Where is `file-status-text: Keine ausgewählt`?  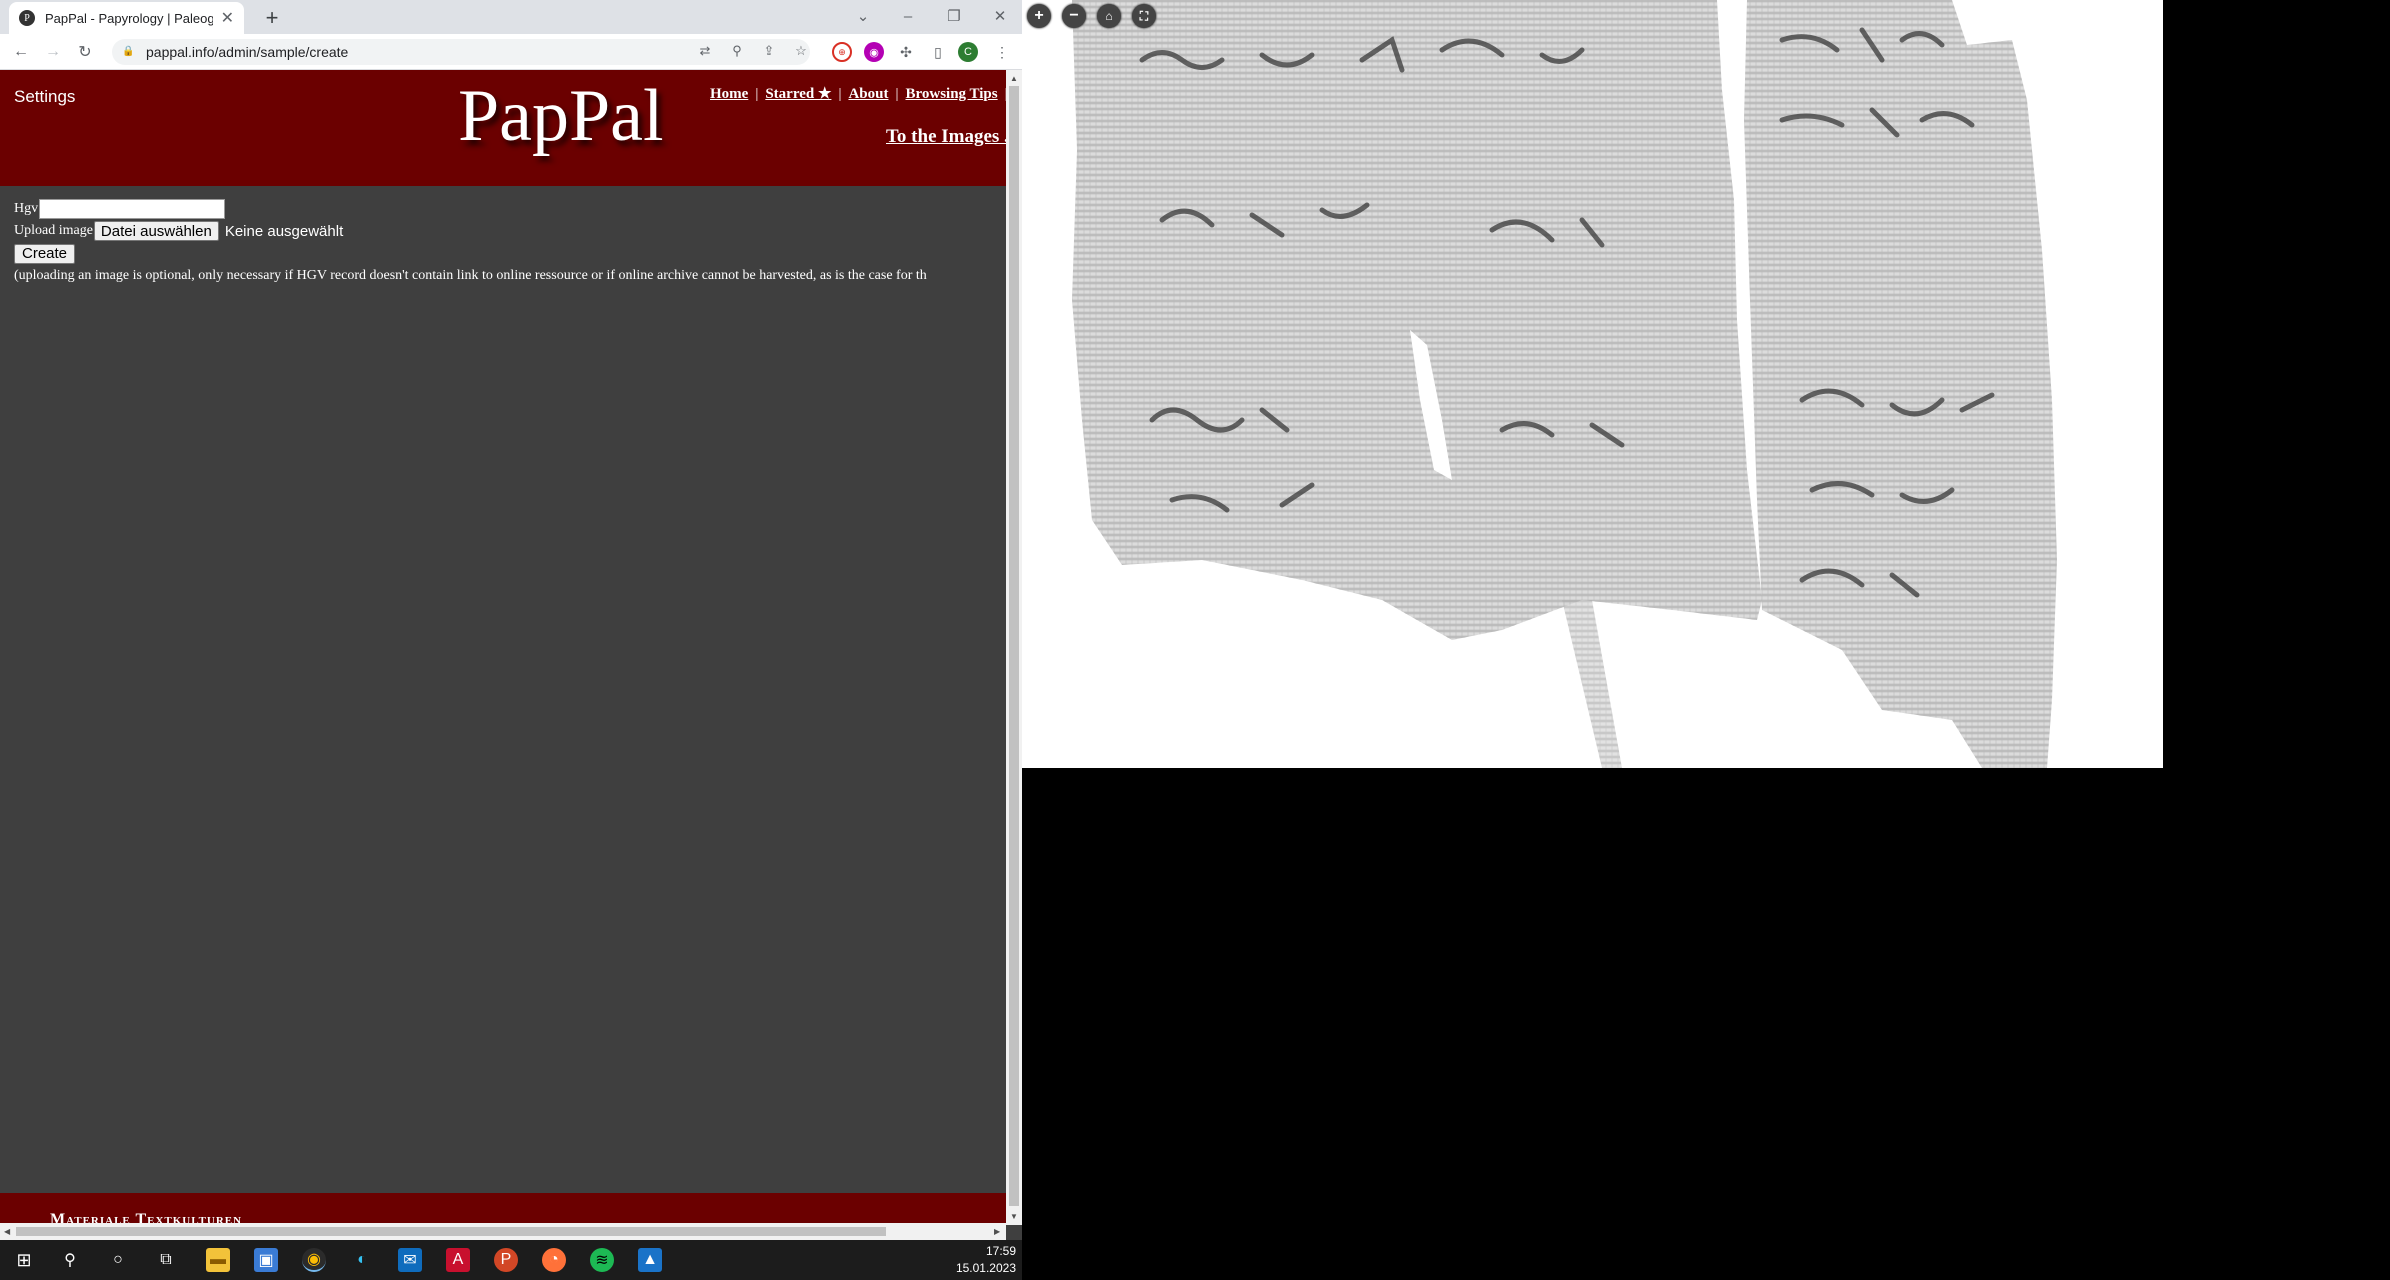 file-status-text: Keine ausgewählt is located at coordinates (284, 231).